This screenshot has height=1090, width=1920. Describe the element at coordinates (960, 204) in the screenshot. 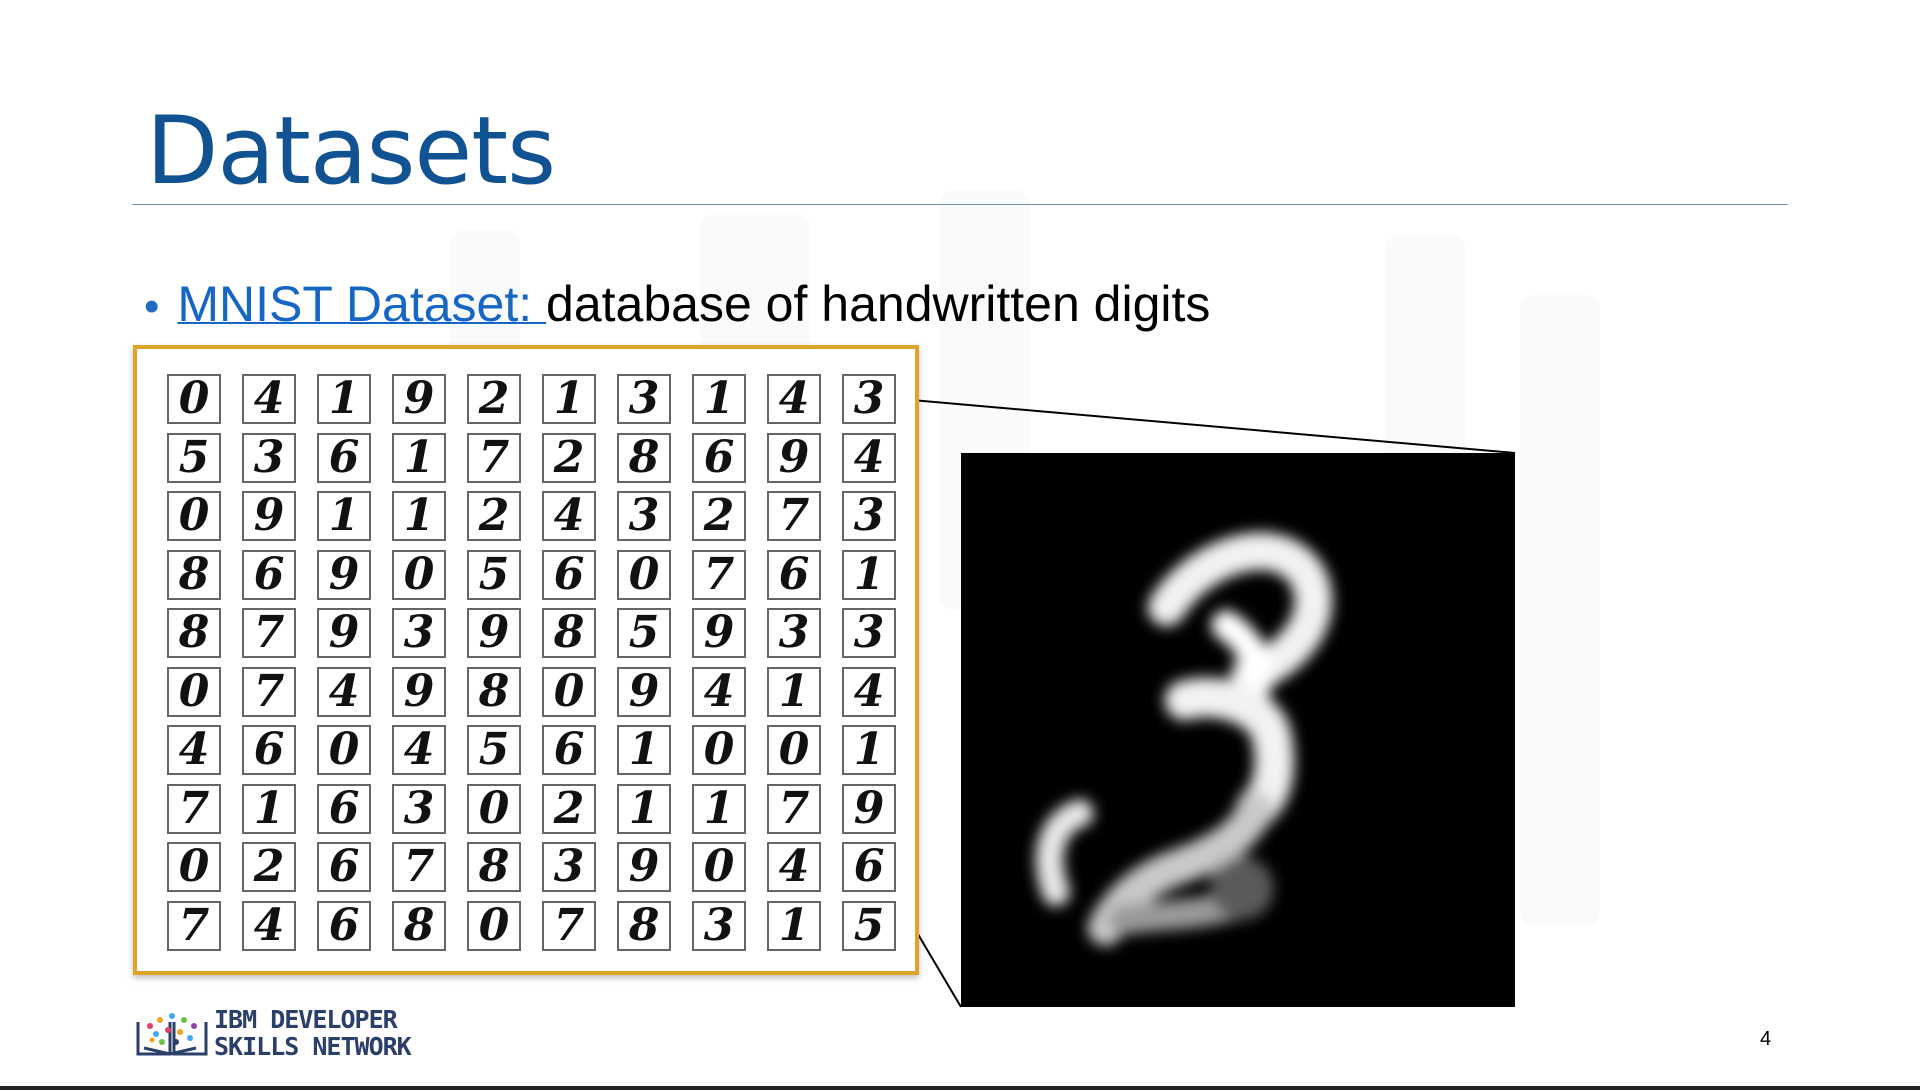

I see `title-divider` at that location.